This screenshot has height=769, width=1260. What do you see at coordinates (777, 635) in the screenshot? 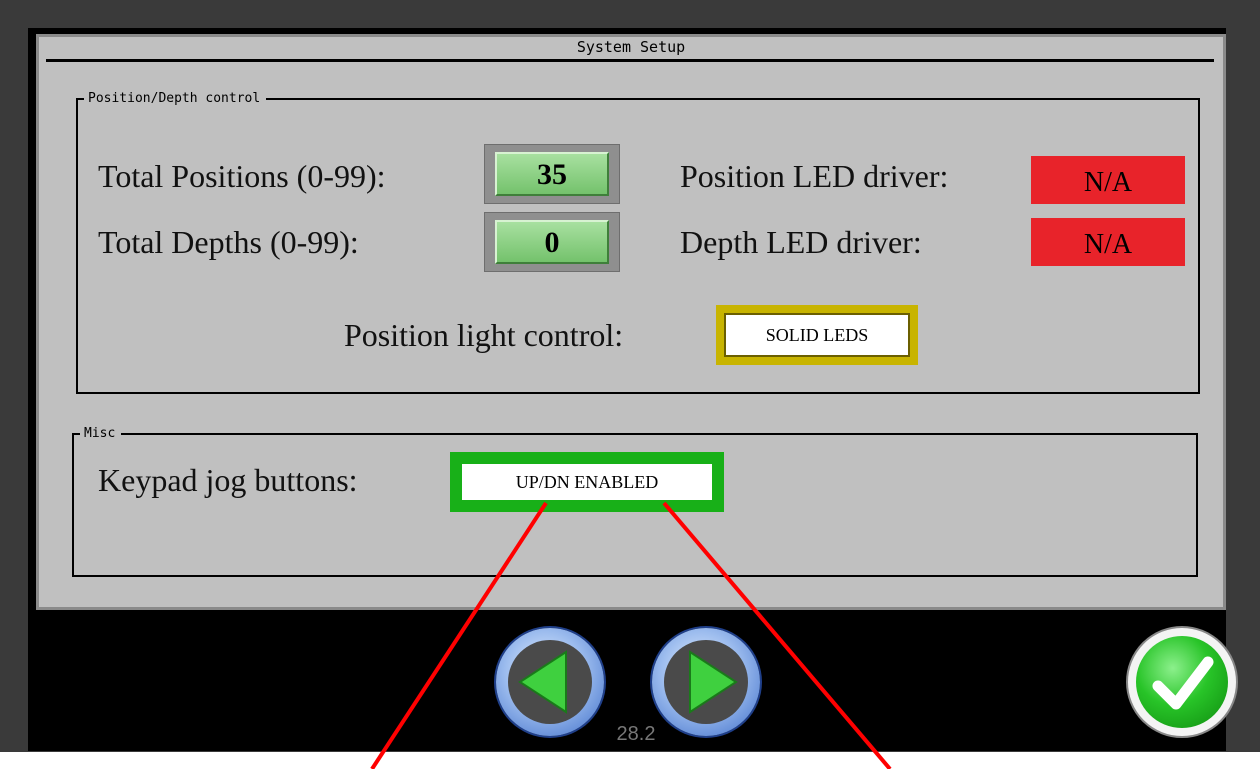
I see `callout-line-right` at bounding box center [777, 635].